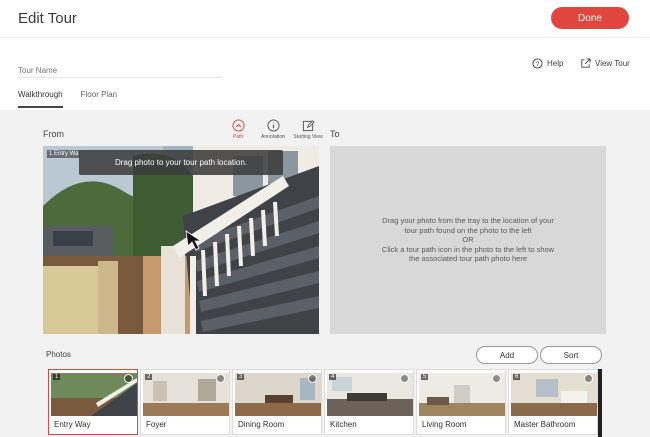 The image size is (650, 437). I want to click on help-link: ? Help, so click(547, 63).